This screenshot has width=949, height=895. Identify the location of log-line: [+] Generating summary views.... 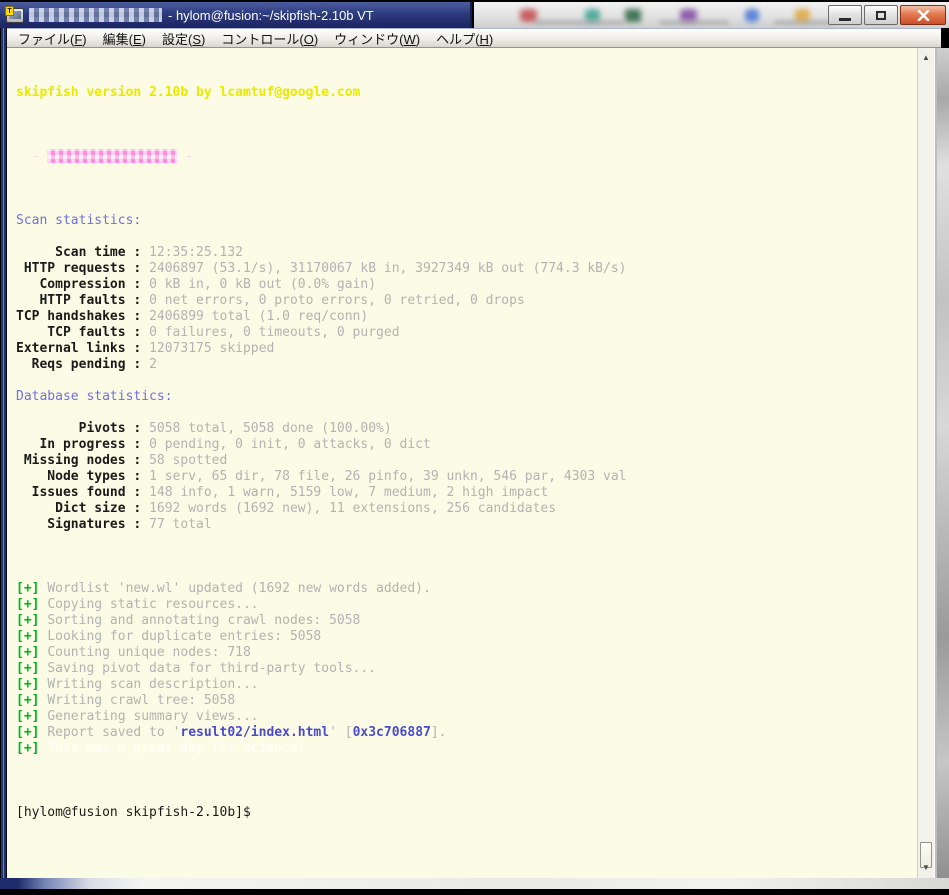
(466, 717).